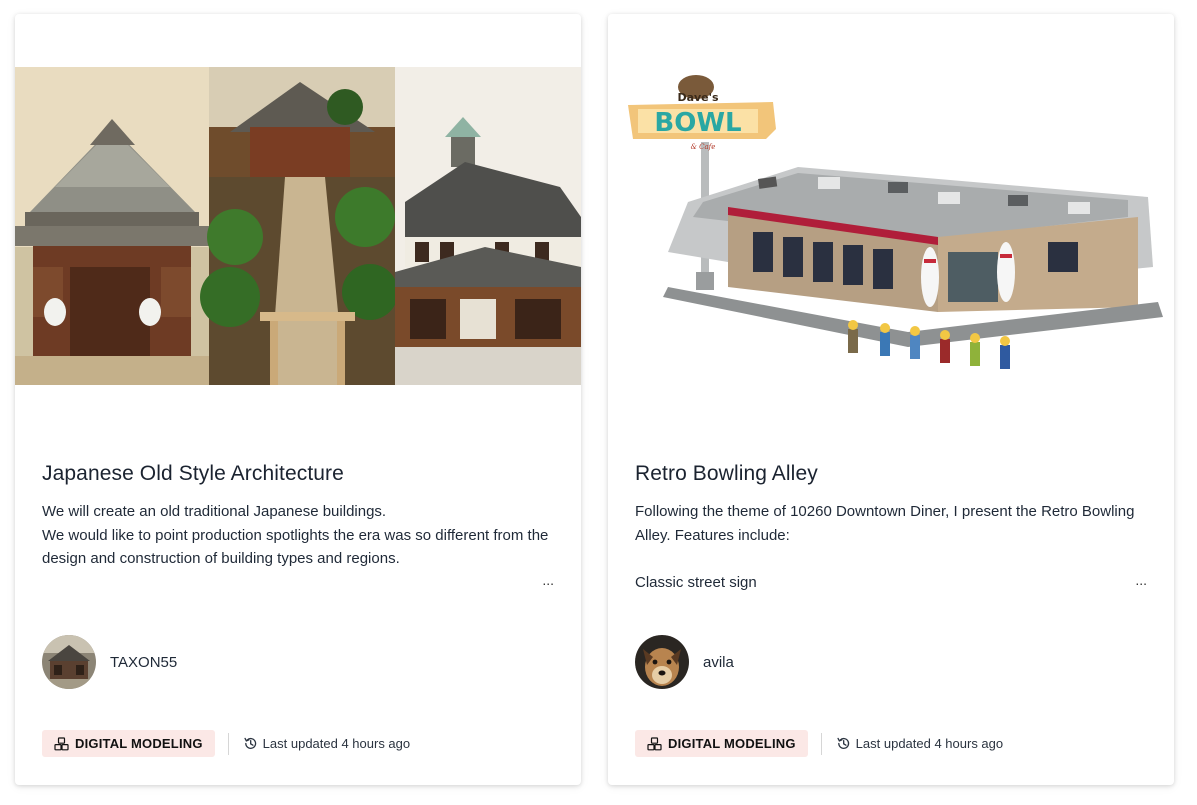  Describe the element at coordinates (703, 147) in the screenshot. I see `sign-text-sub: & Cafe` at that location.